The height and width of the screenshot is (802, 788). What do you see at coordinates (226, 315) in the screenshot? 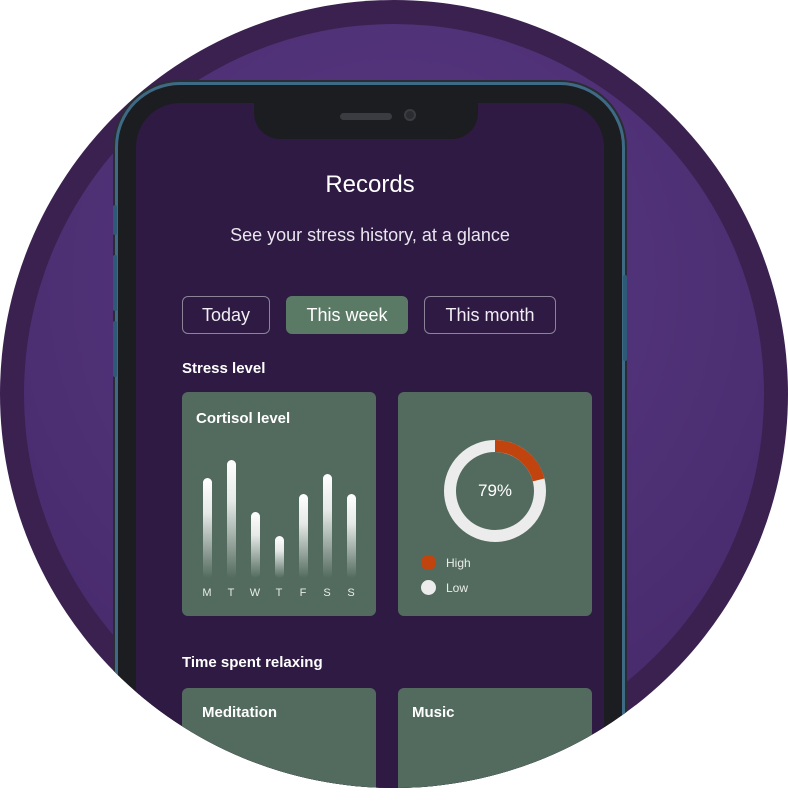
I see `tab-today: Today` at bounding box center [226, 315].